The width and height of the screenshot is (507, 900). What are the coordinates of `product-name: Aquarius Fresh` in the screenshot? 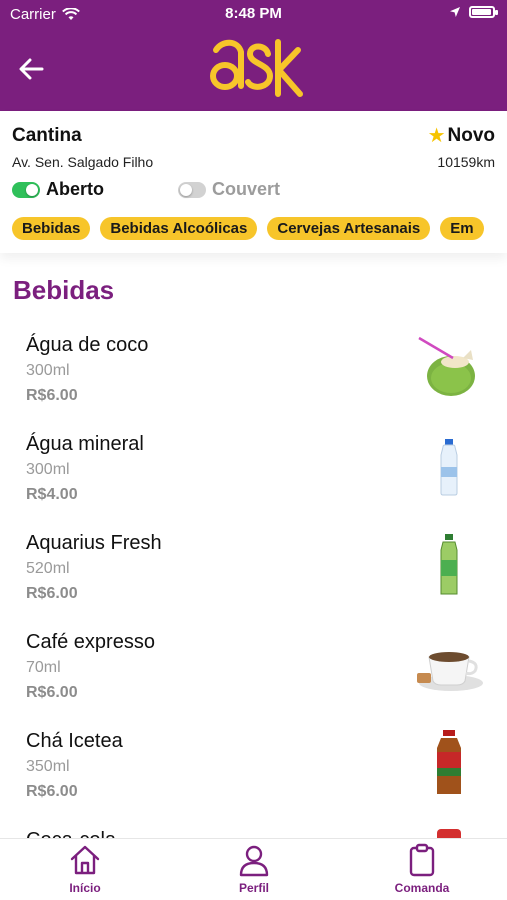 It's located at (94, 543).